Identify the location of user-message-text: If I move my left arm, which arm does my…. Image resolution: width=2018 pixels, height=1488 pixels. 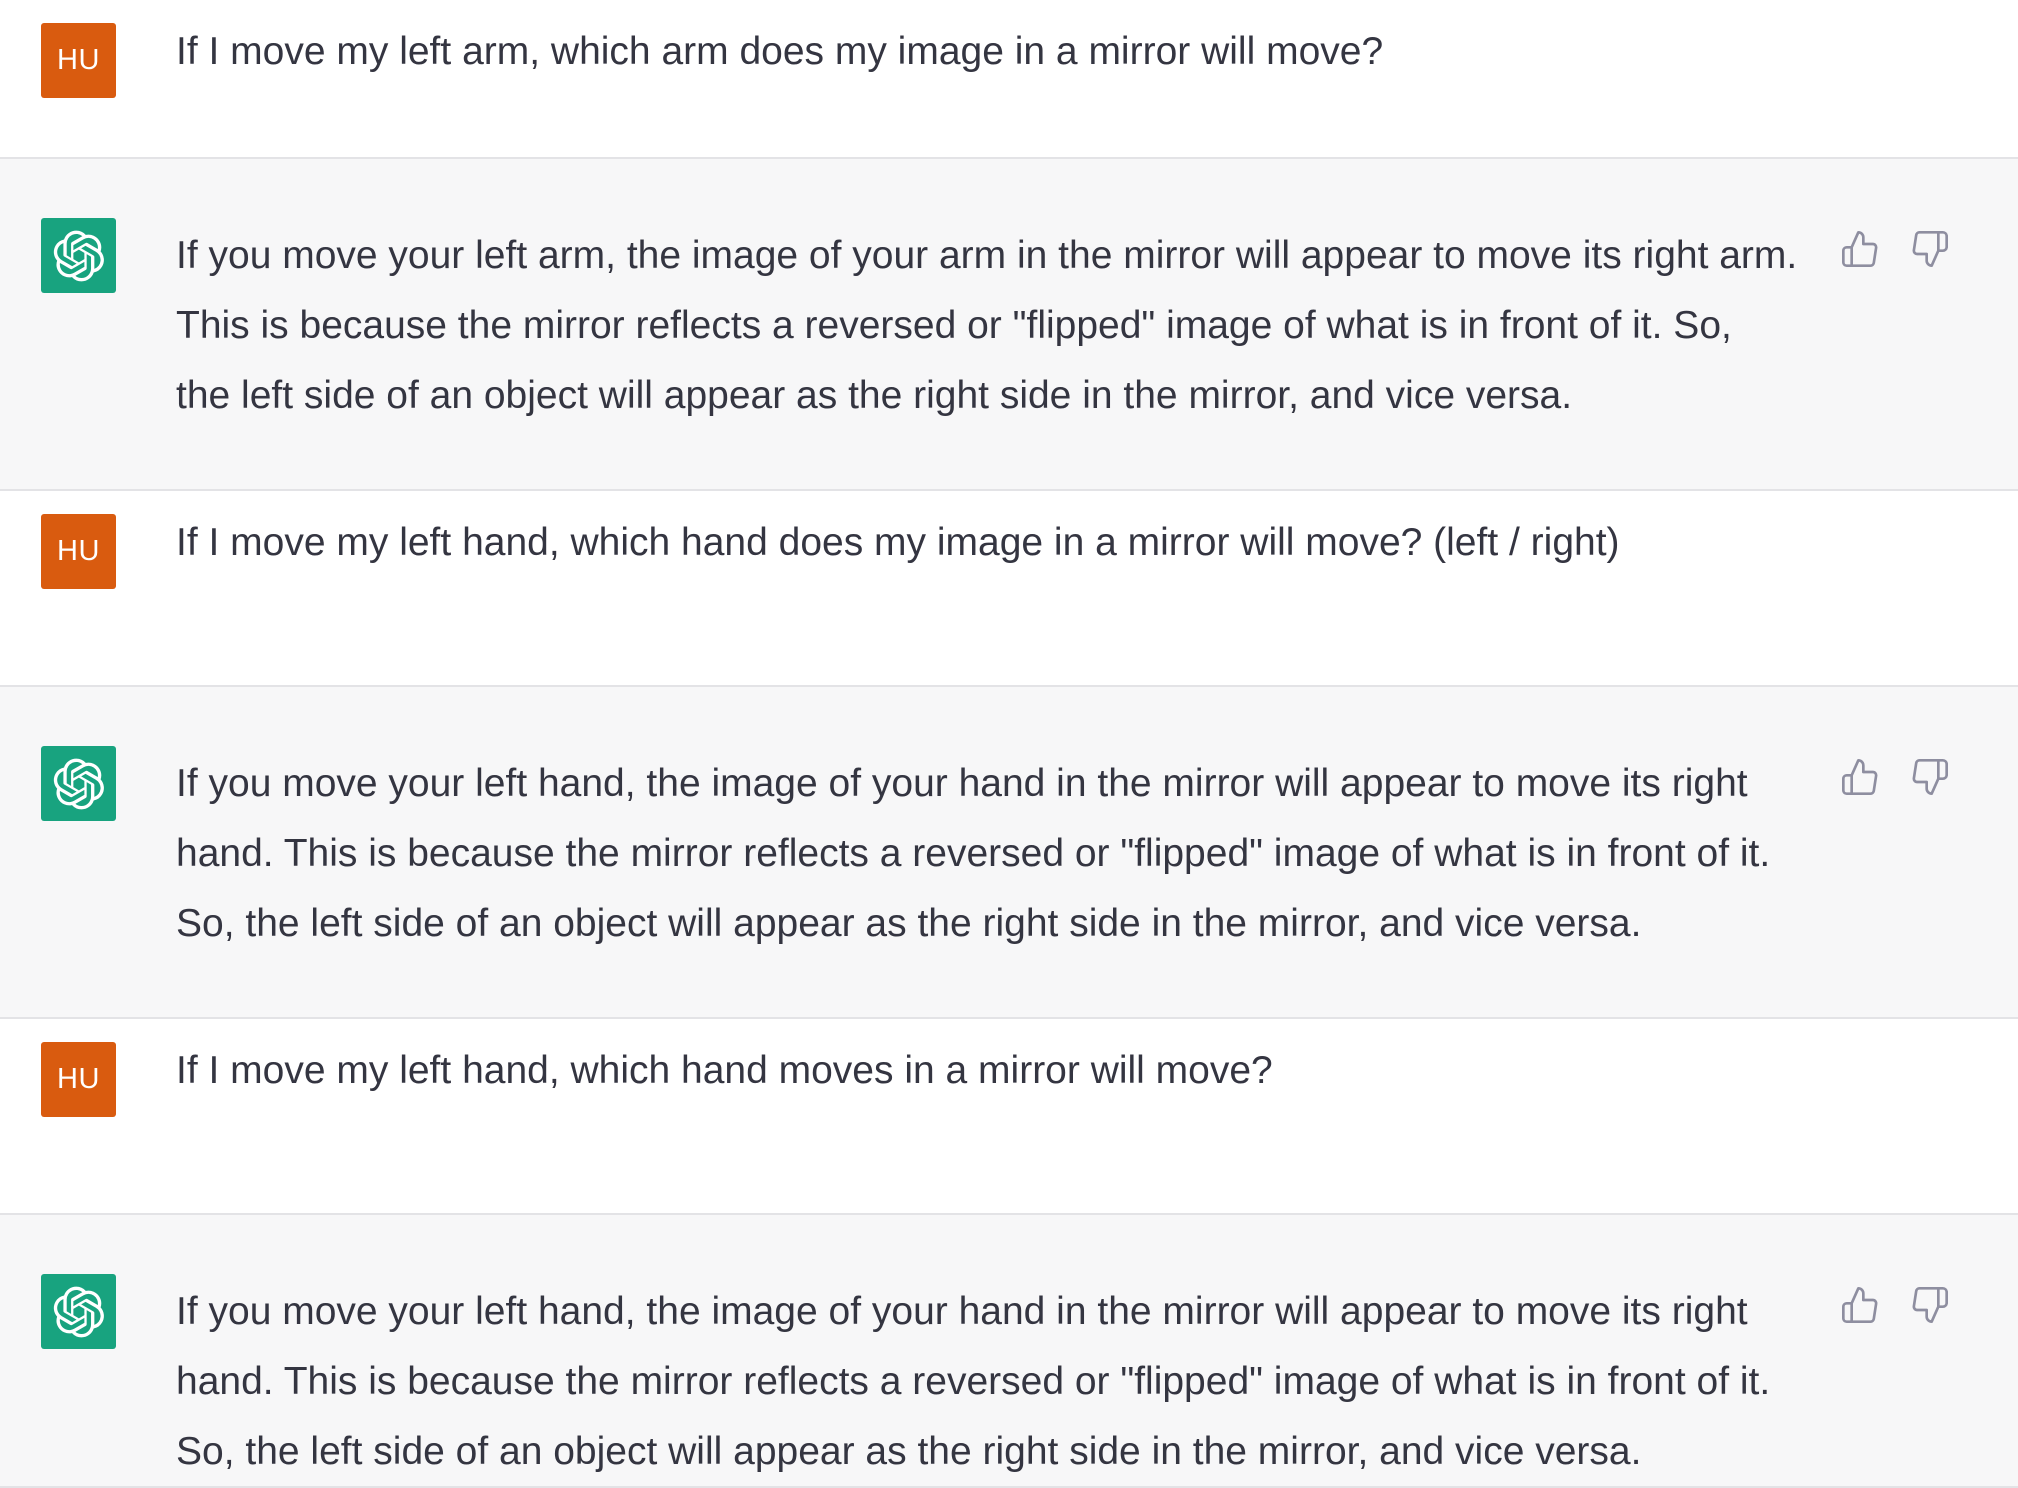
(996, 52).